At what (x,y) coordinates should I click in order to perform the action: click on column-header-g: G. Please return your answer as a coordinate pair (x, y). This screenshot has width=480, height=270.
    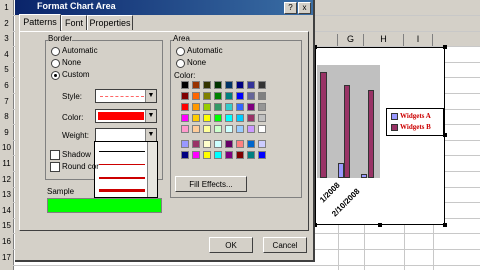
    Looking at the image, I should click on (351, 40).